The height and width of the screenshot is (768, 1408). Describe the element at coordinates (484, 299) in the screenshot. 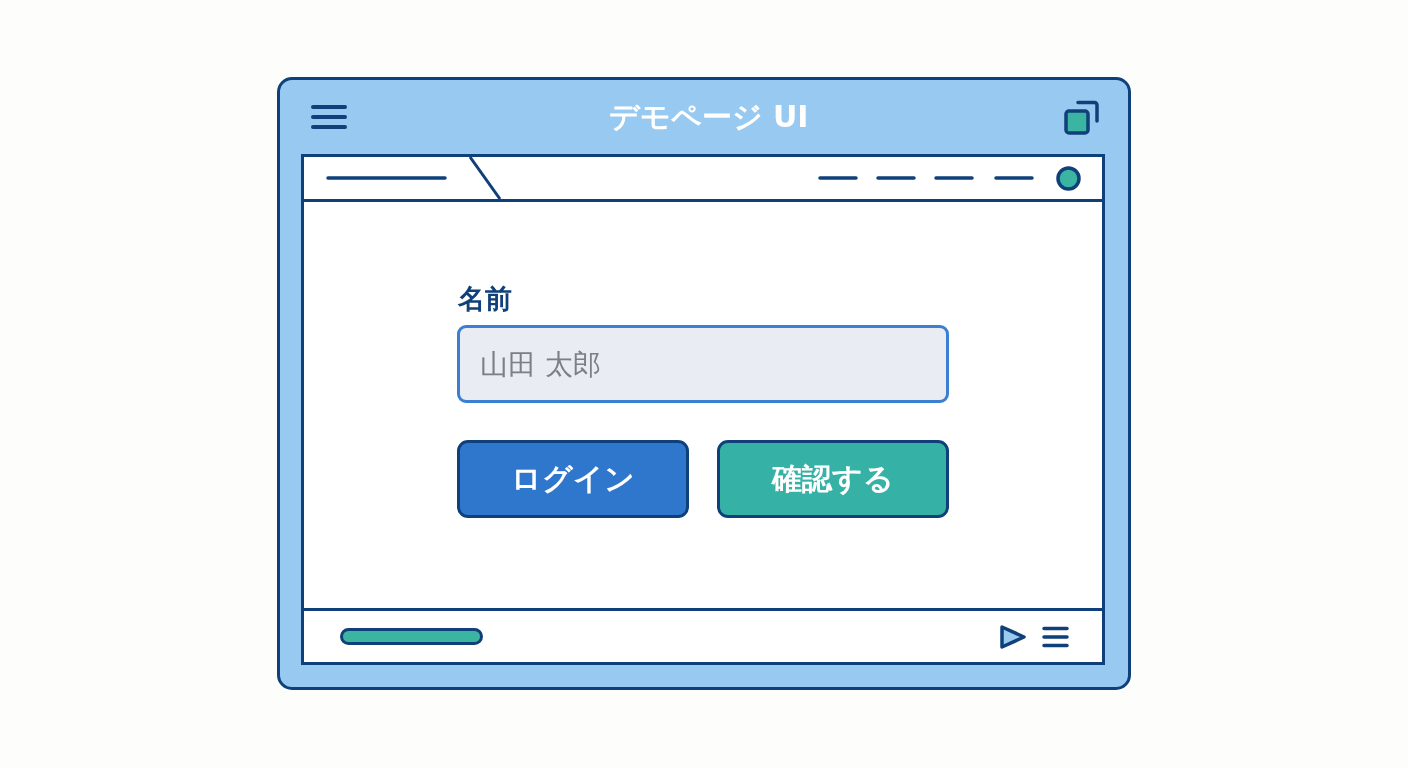

I see `field-label: 名前` at that location.